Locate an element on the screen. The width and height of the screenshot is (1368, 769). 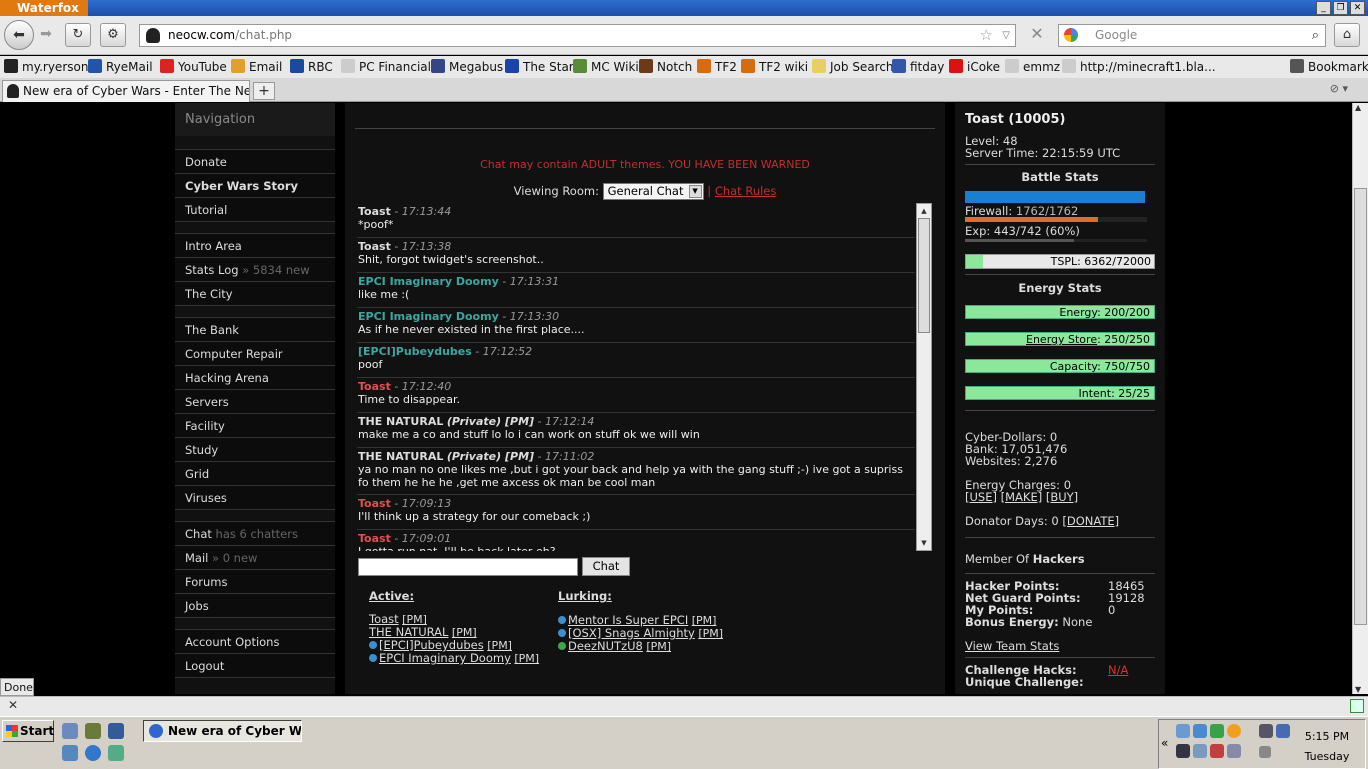
nav-item: Cyber Wars Story is located at coordinates (255, 186).